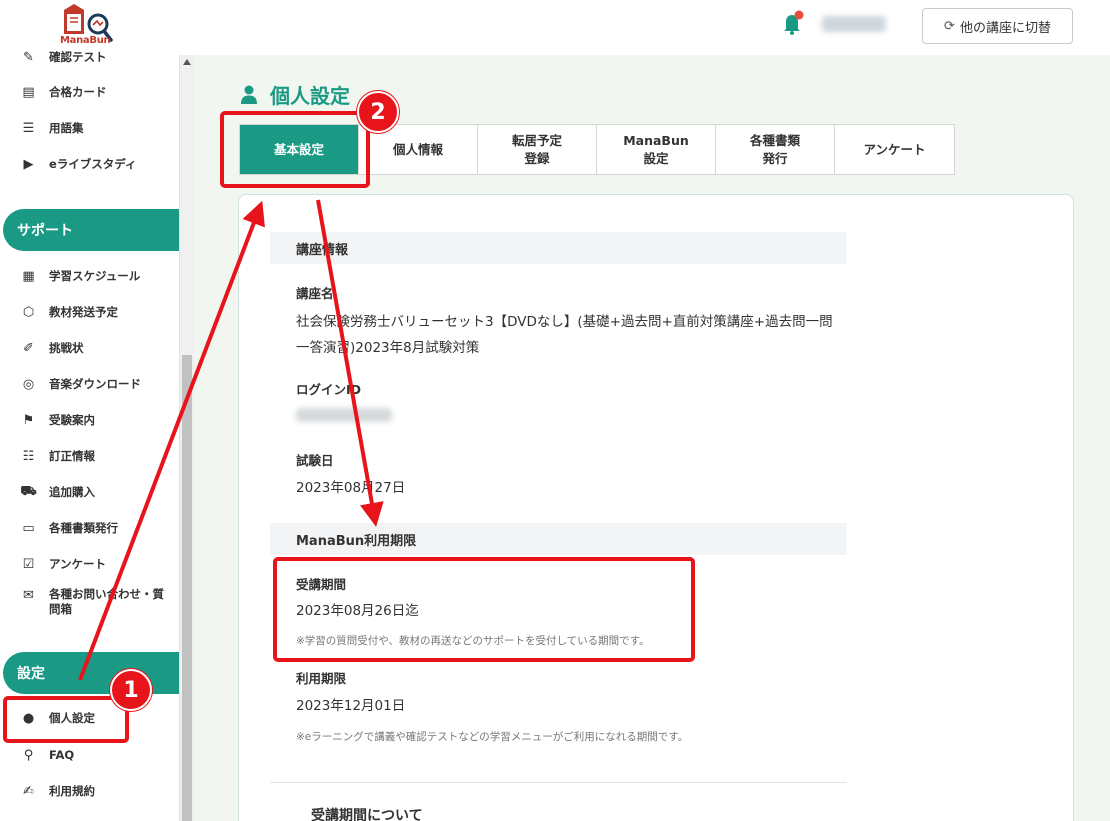  I want to click on tab-label: ManaBun 設定, so click(656, 149).